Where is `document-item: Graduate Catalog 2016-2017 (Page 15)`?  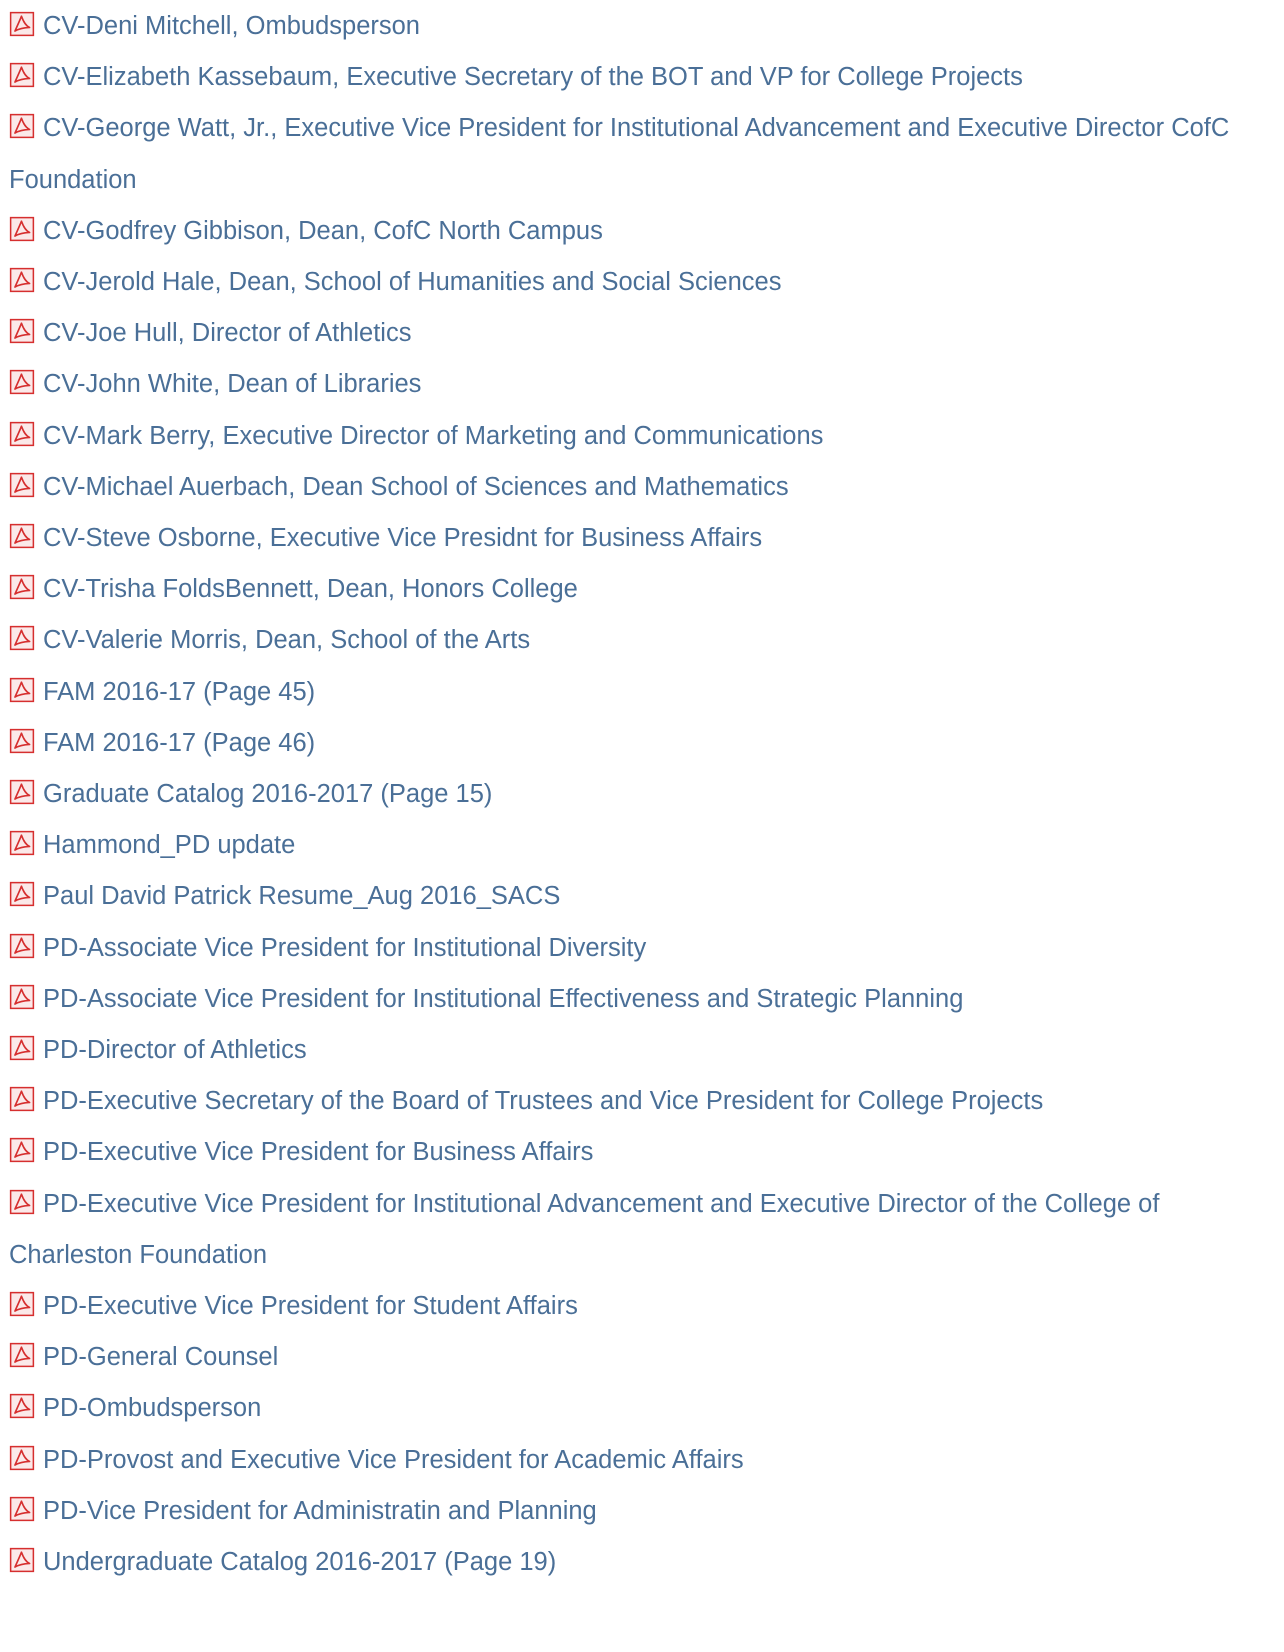 document-item: Graduate Catalog 2016-2017 (Page 15) is located at coordinates (642, 794).